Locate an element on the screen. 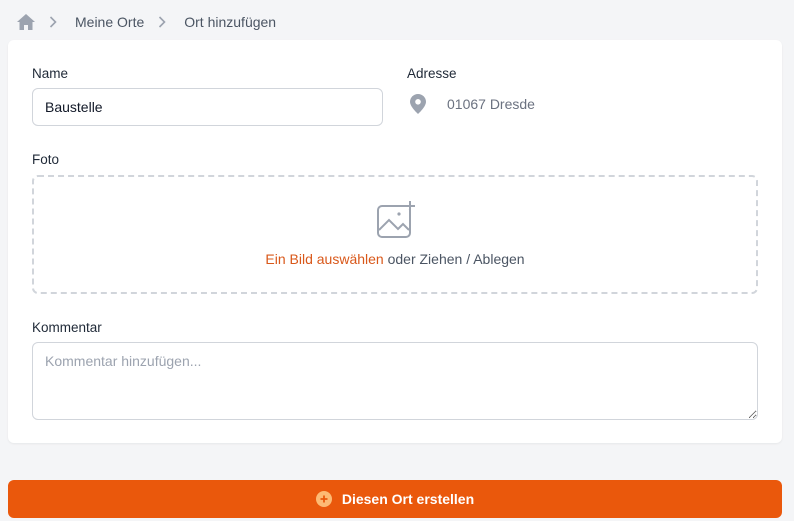 The image size is (794, 521). map-pin-icon is located at coordinates (419, 104).